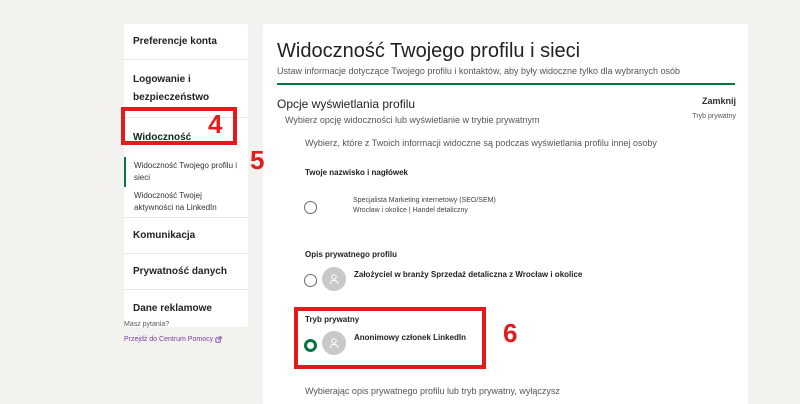 The height and width of the screenshot is (404, 800). Describe the element at coordinates (719, 101) in the screenshot. I see `close-button: Zamknij` at that location.